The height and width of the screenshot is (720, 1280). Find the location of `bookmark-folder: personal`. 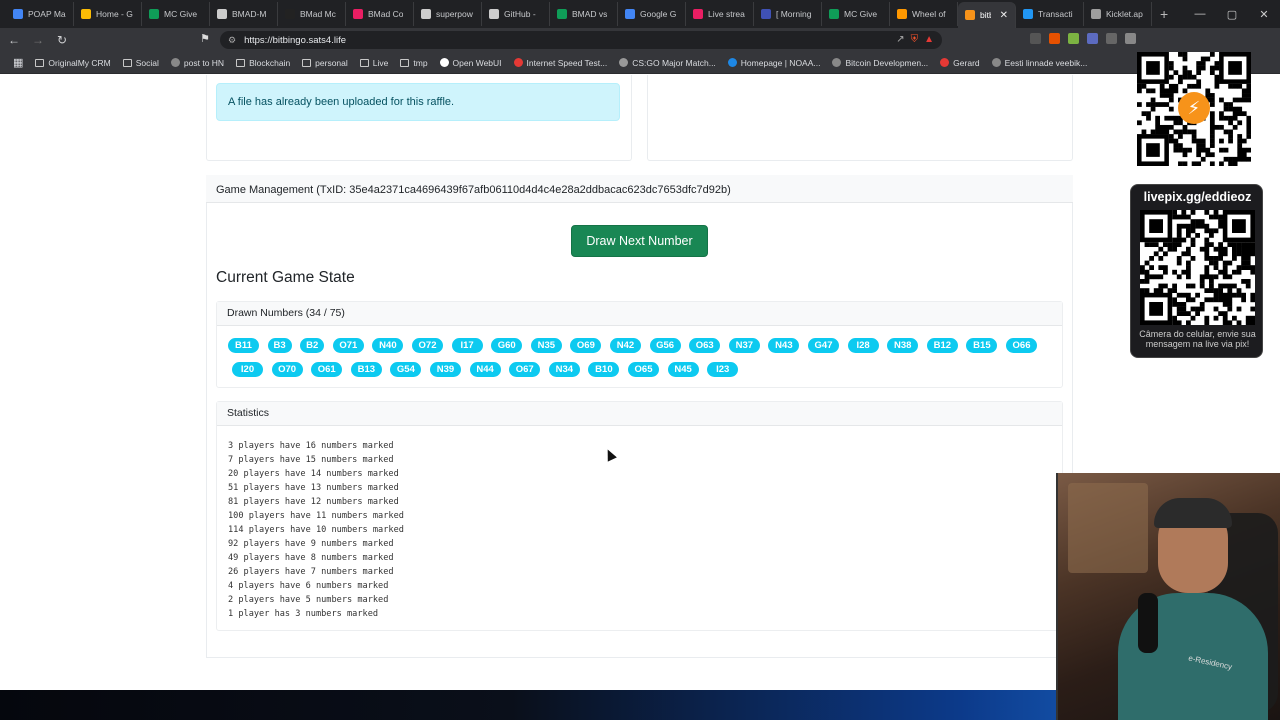

bookmark-folder: personal is located at coordinates (325, 63).